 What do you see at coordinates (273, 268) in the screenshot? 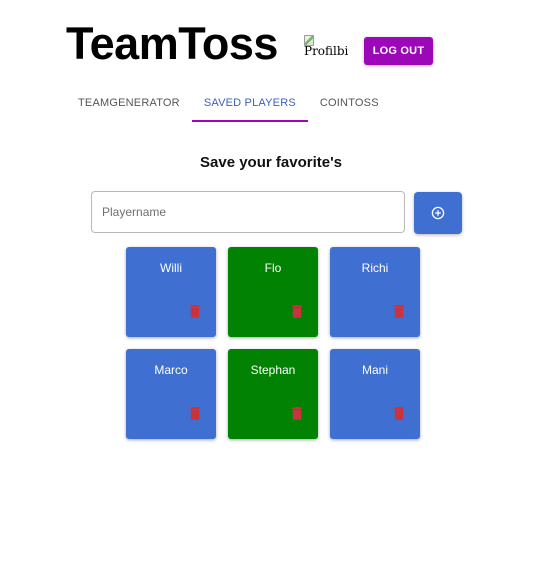
I see `player-name: Flo` at bounding box center [273, 268].